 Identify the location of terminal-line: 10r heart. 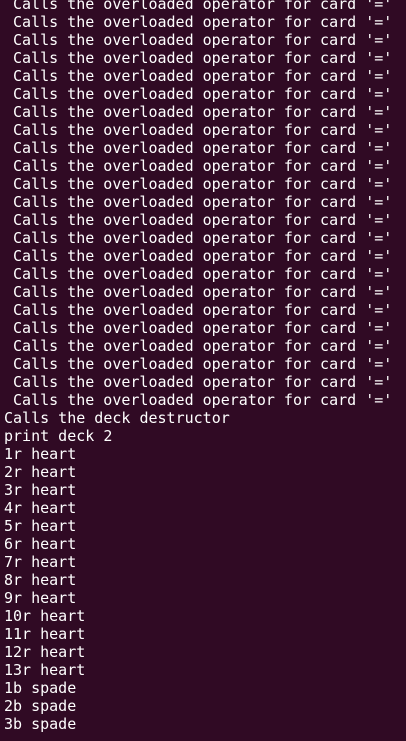
(45, 616).